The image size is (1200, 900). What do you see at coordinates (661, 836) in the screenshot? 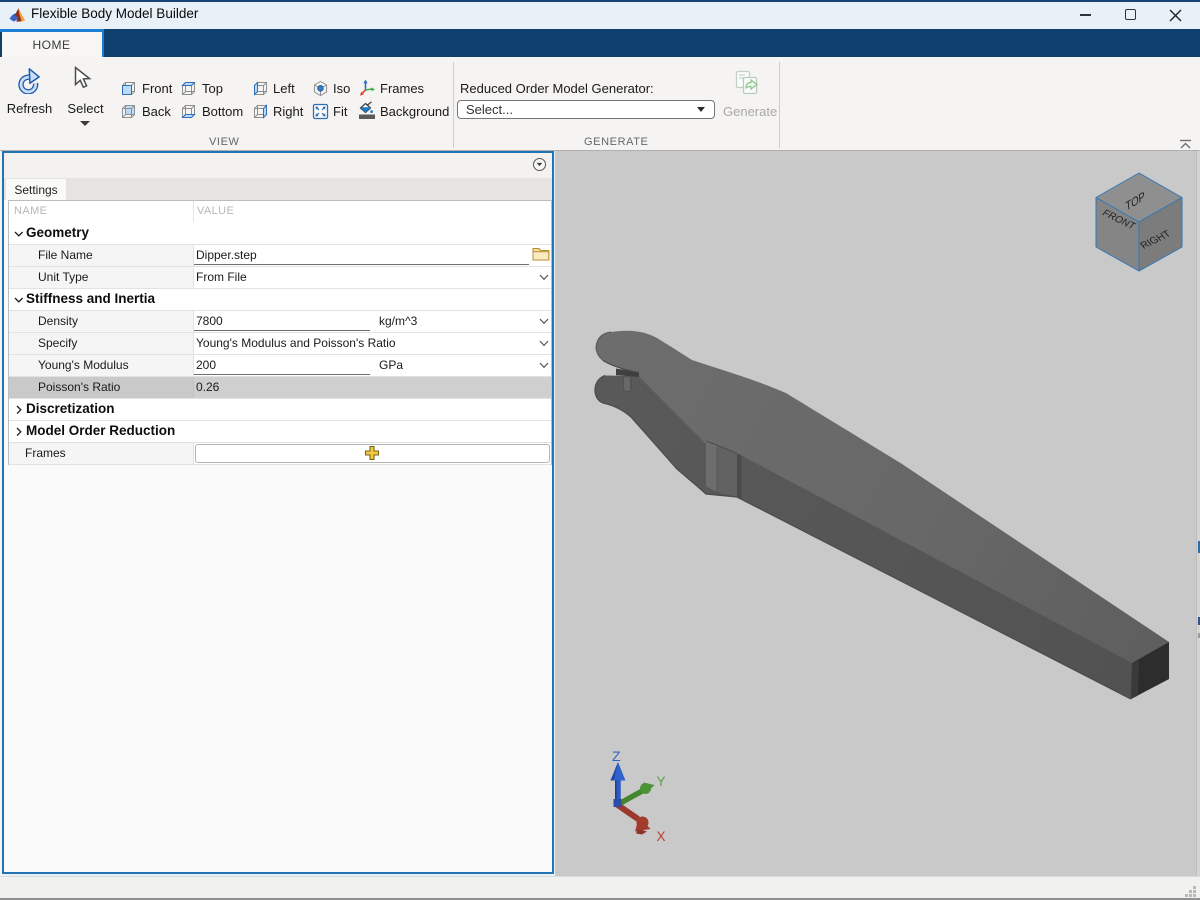
I see `svg-text: X` at bounding box center [661, 836].